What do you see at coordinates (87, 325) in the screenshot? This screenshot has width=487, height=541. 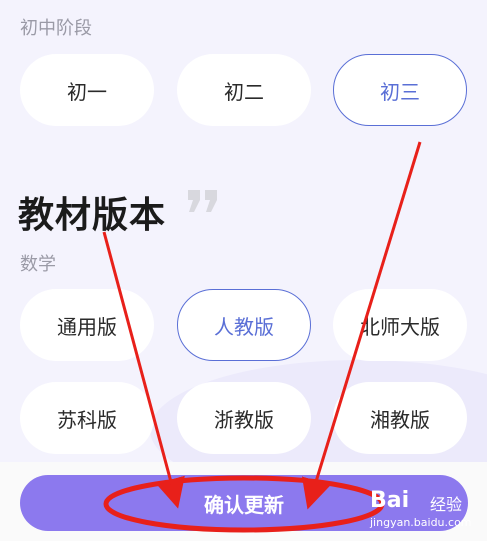 I see `edition-option-tongyong: 通用版` at bounding box center [87, 325].